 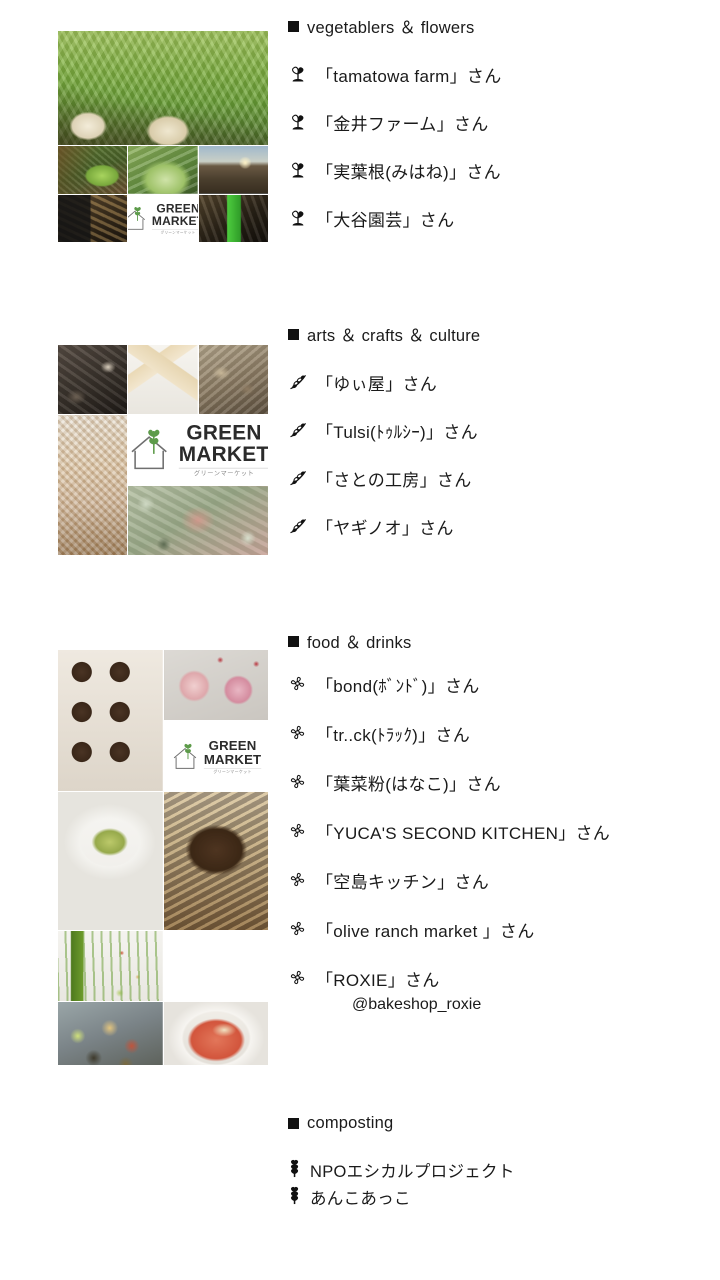 What do you see at coordinates (425, 931) in the screenshot?
I see `exhibitor-name: 「olive ranch market 」さん` at bounding box center [425, 931].